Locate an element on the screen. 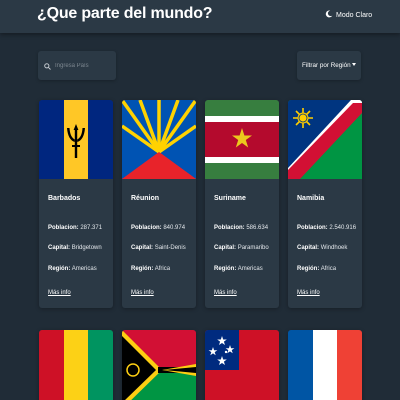  population-field: Poblacion: 840.974 is located at coordinates (158, 228).